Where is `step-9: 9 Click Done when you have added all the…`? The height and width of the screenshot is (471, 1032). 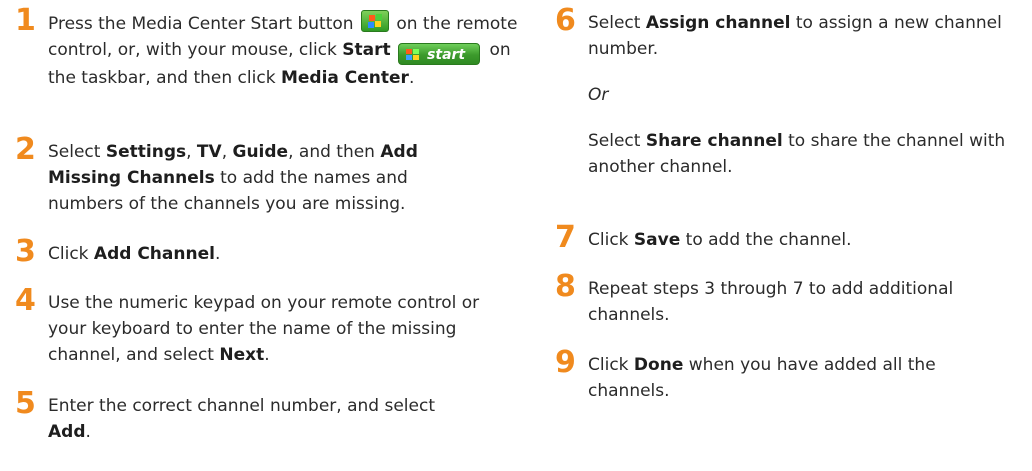 step-9: 9 Click Done when you have added all the… is located at coordinates (776, 375).